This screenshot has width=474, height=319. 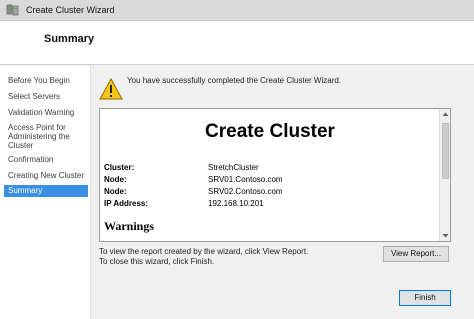 I want to click on row-value: SRV01.Contoso.com, so click(x=245, y=179).